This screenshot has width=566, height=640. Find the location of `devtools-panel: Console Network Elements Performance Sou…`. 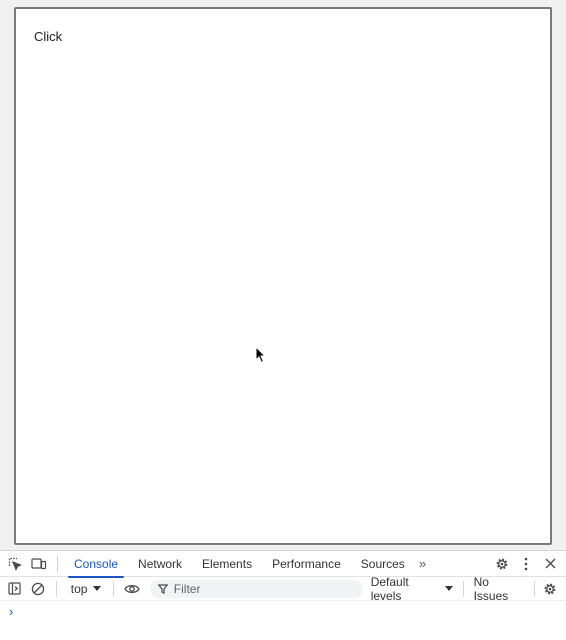

devtools-panel: Console Network Elements Performance Sou… is located at coordinates (283, 595).